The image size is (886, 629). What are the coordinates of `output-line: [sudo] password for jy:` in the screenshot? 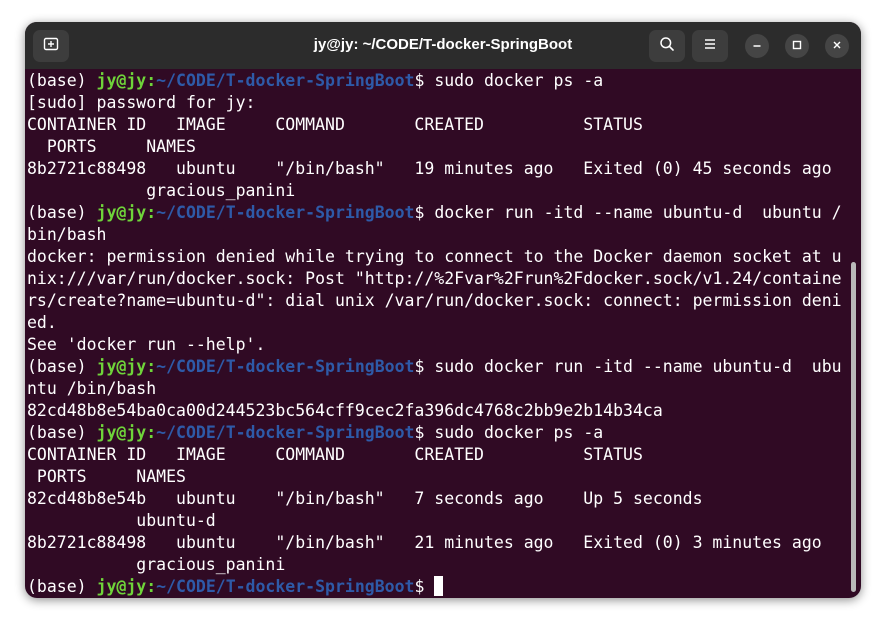 It's located at (141, 102).